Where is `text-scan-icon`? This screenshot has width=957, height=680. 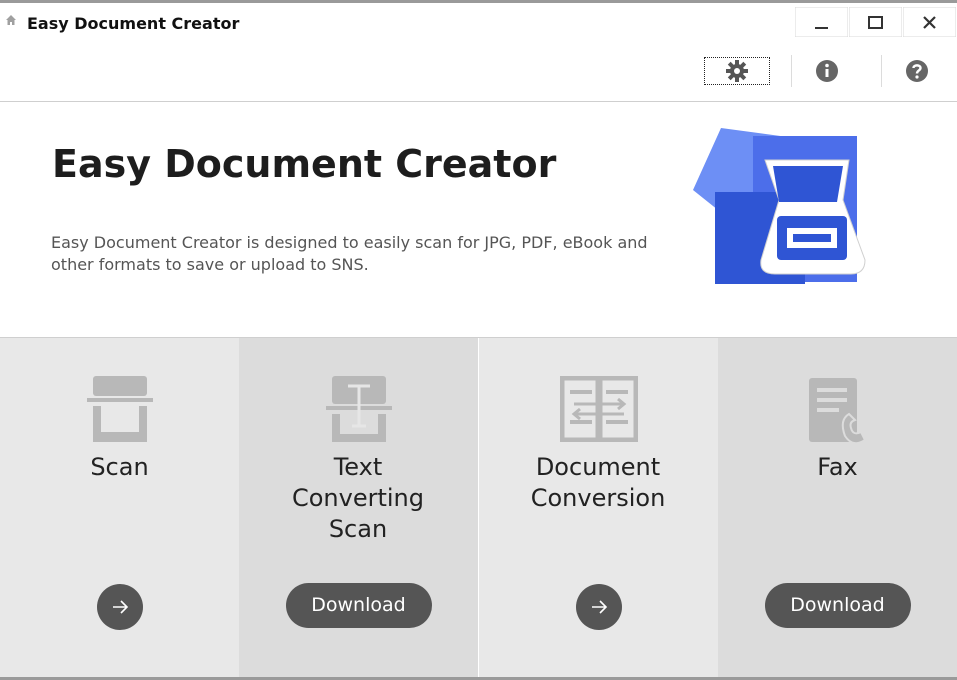
text-scan-icon is located at coordinates (358, 409).